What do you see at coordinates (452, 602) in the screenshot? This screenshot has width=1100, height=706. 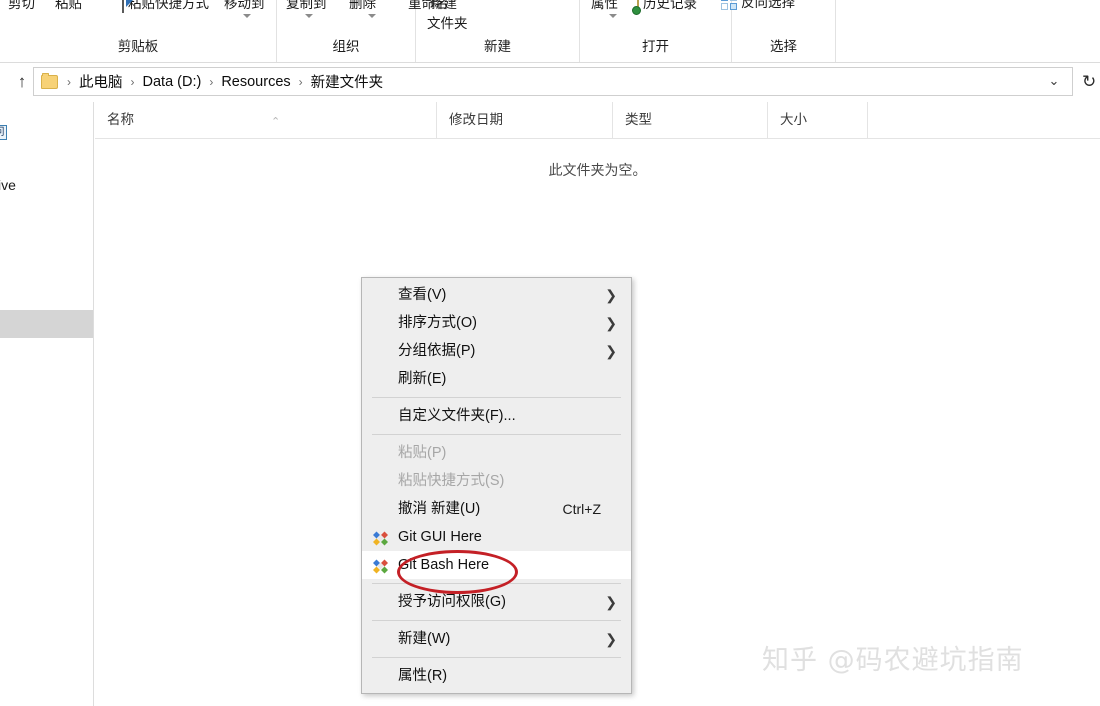 I see `menu-item-label: 授予访问权限(G)` at bounding box center [452, 602].